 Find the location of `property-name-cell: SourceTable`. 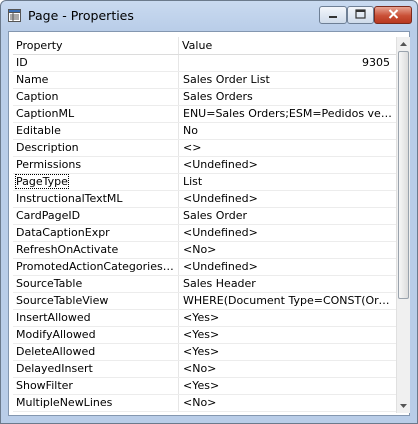

property-name-cell: SourceTable is located at coordinates (96, 284).